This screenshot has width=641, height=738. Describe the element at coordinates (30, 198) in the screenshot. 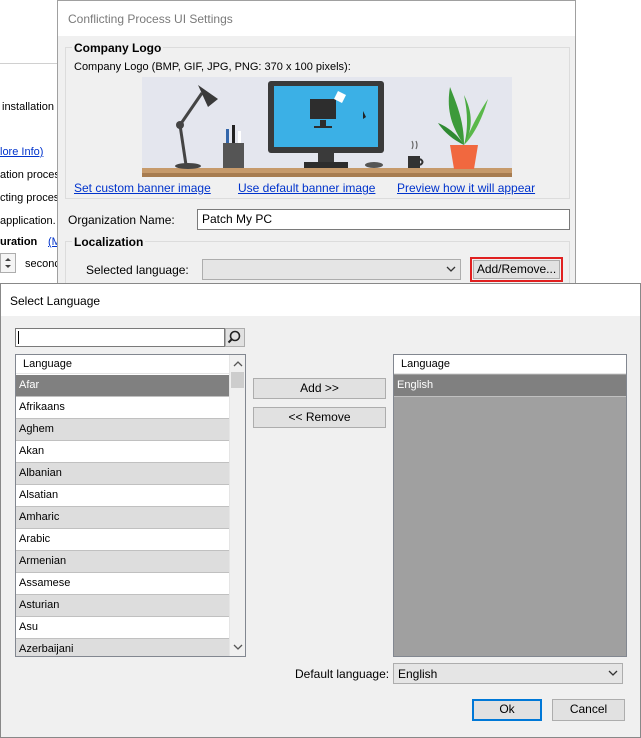

I see `bg-text-line: cting proces` at that location.